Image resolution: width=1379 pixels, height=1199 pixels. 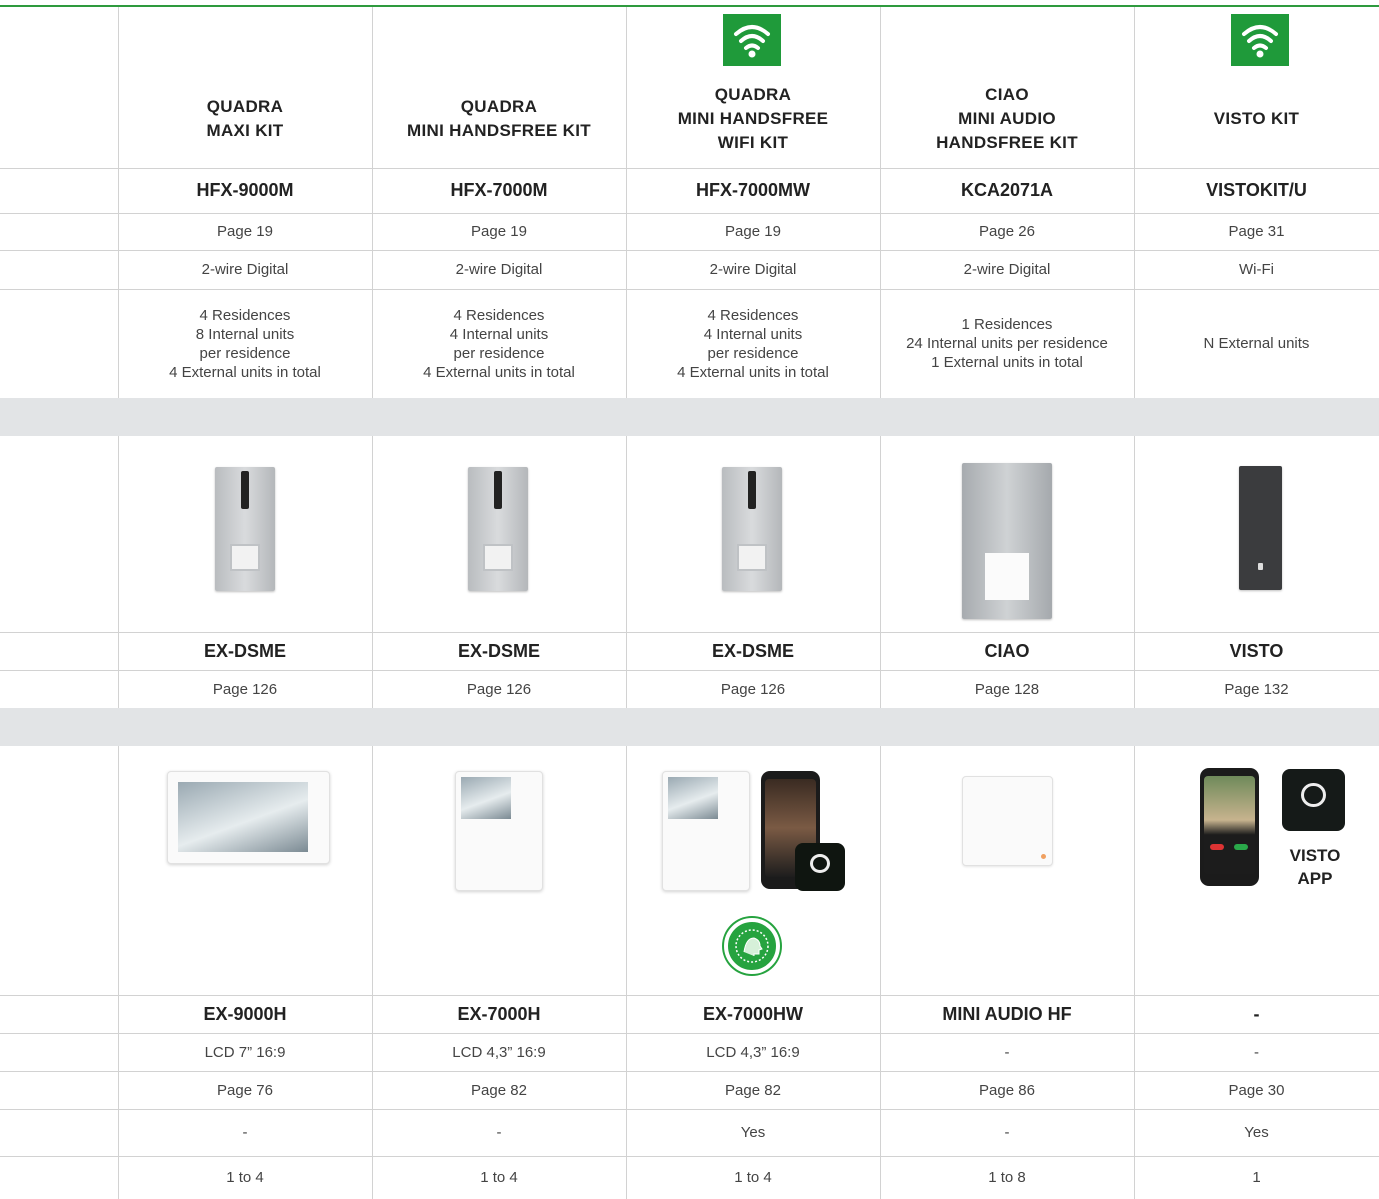 I want to click on page-reference: Page 132, so click(x=1256, y=689).